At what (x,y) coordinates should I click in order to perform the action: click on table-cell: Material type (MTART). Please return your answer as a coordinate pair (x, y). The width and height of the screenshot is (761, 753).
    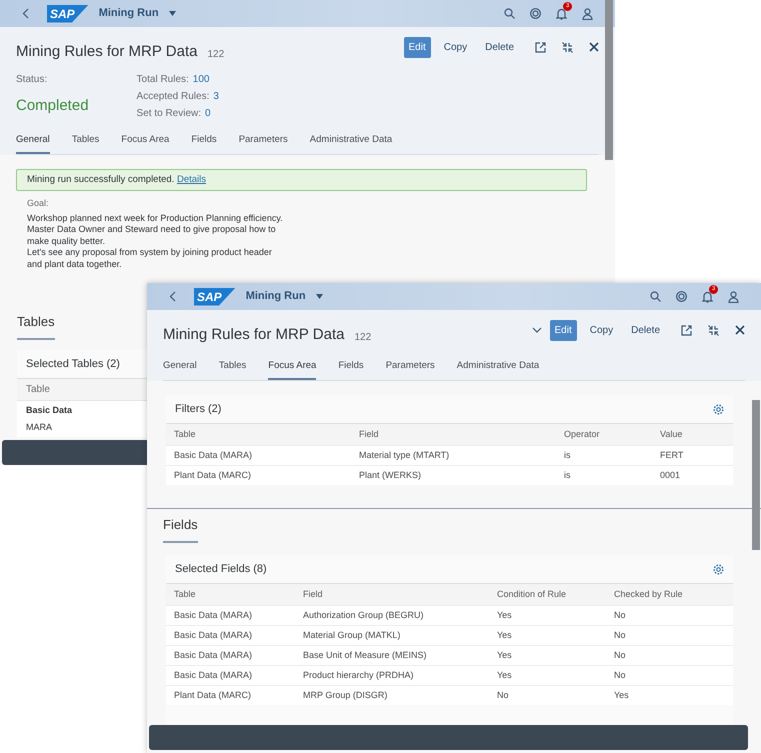
    Looking at the image, I should click on (453, 456).